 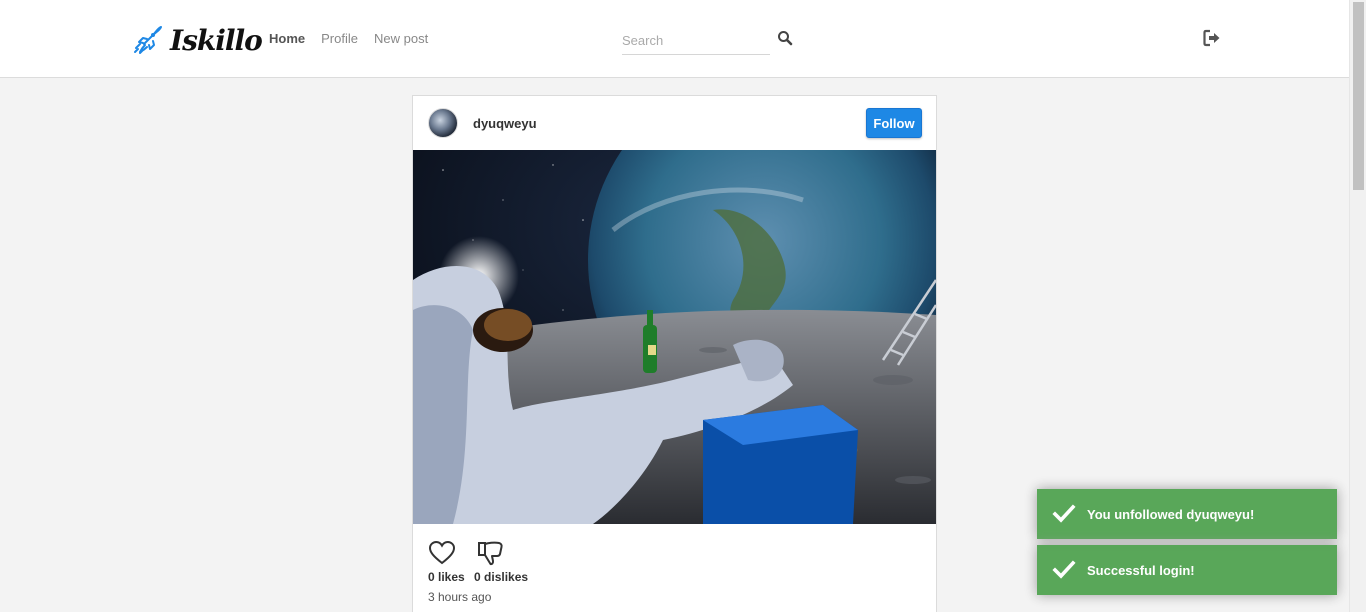 I want to click on post-timestamp: 3 hours ago, so click(x=460, y=597).